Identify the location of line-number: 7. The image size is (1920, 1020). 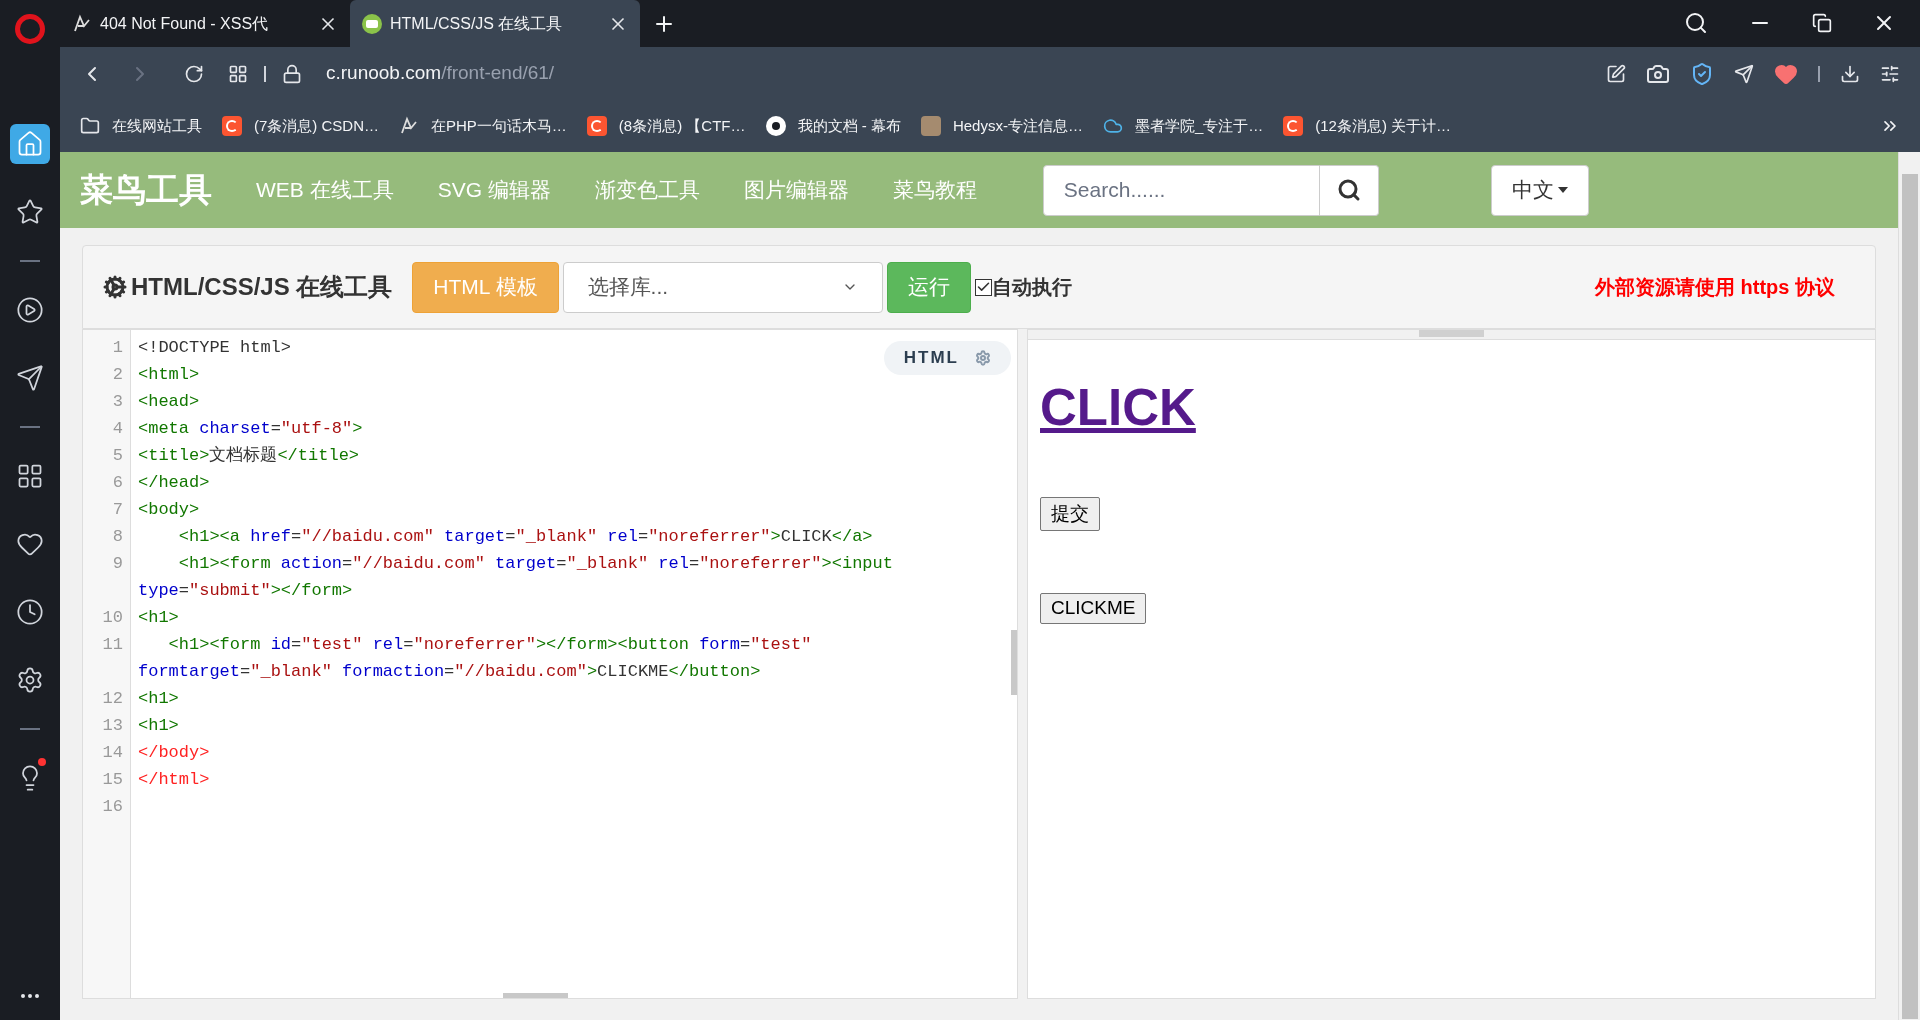
(117, 510).